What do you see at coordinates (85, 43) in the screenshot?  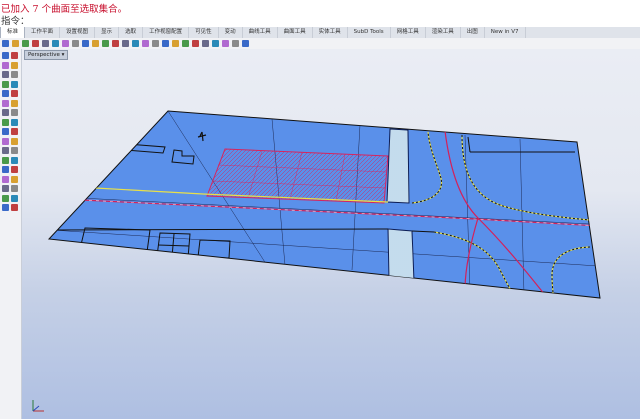 I see `undo-icon` at bounding box center [85, 43].